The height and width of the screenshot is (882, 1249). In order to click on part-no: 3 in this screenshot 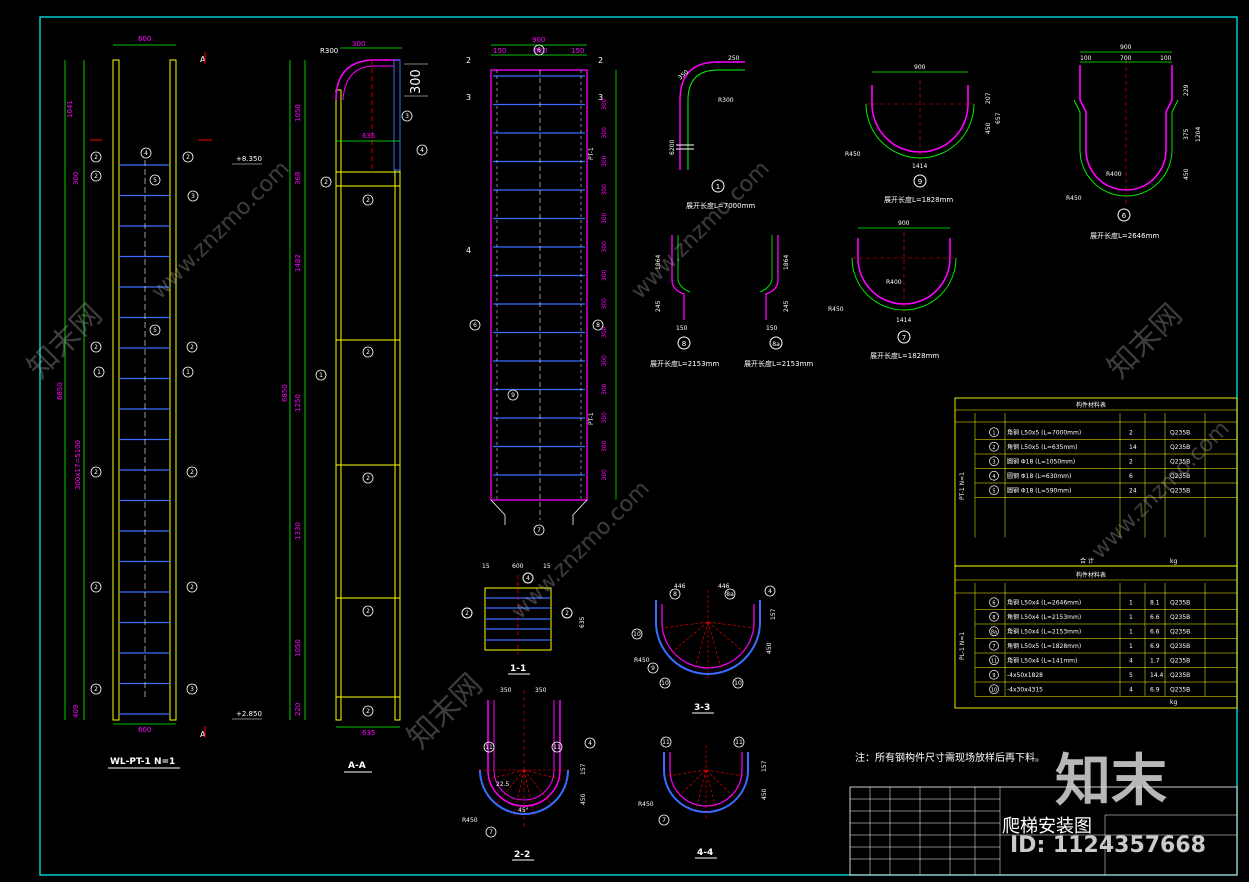, I will do `click(993, 462)`.